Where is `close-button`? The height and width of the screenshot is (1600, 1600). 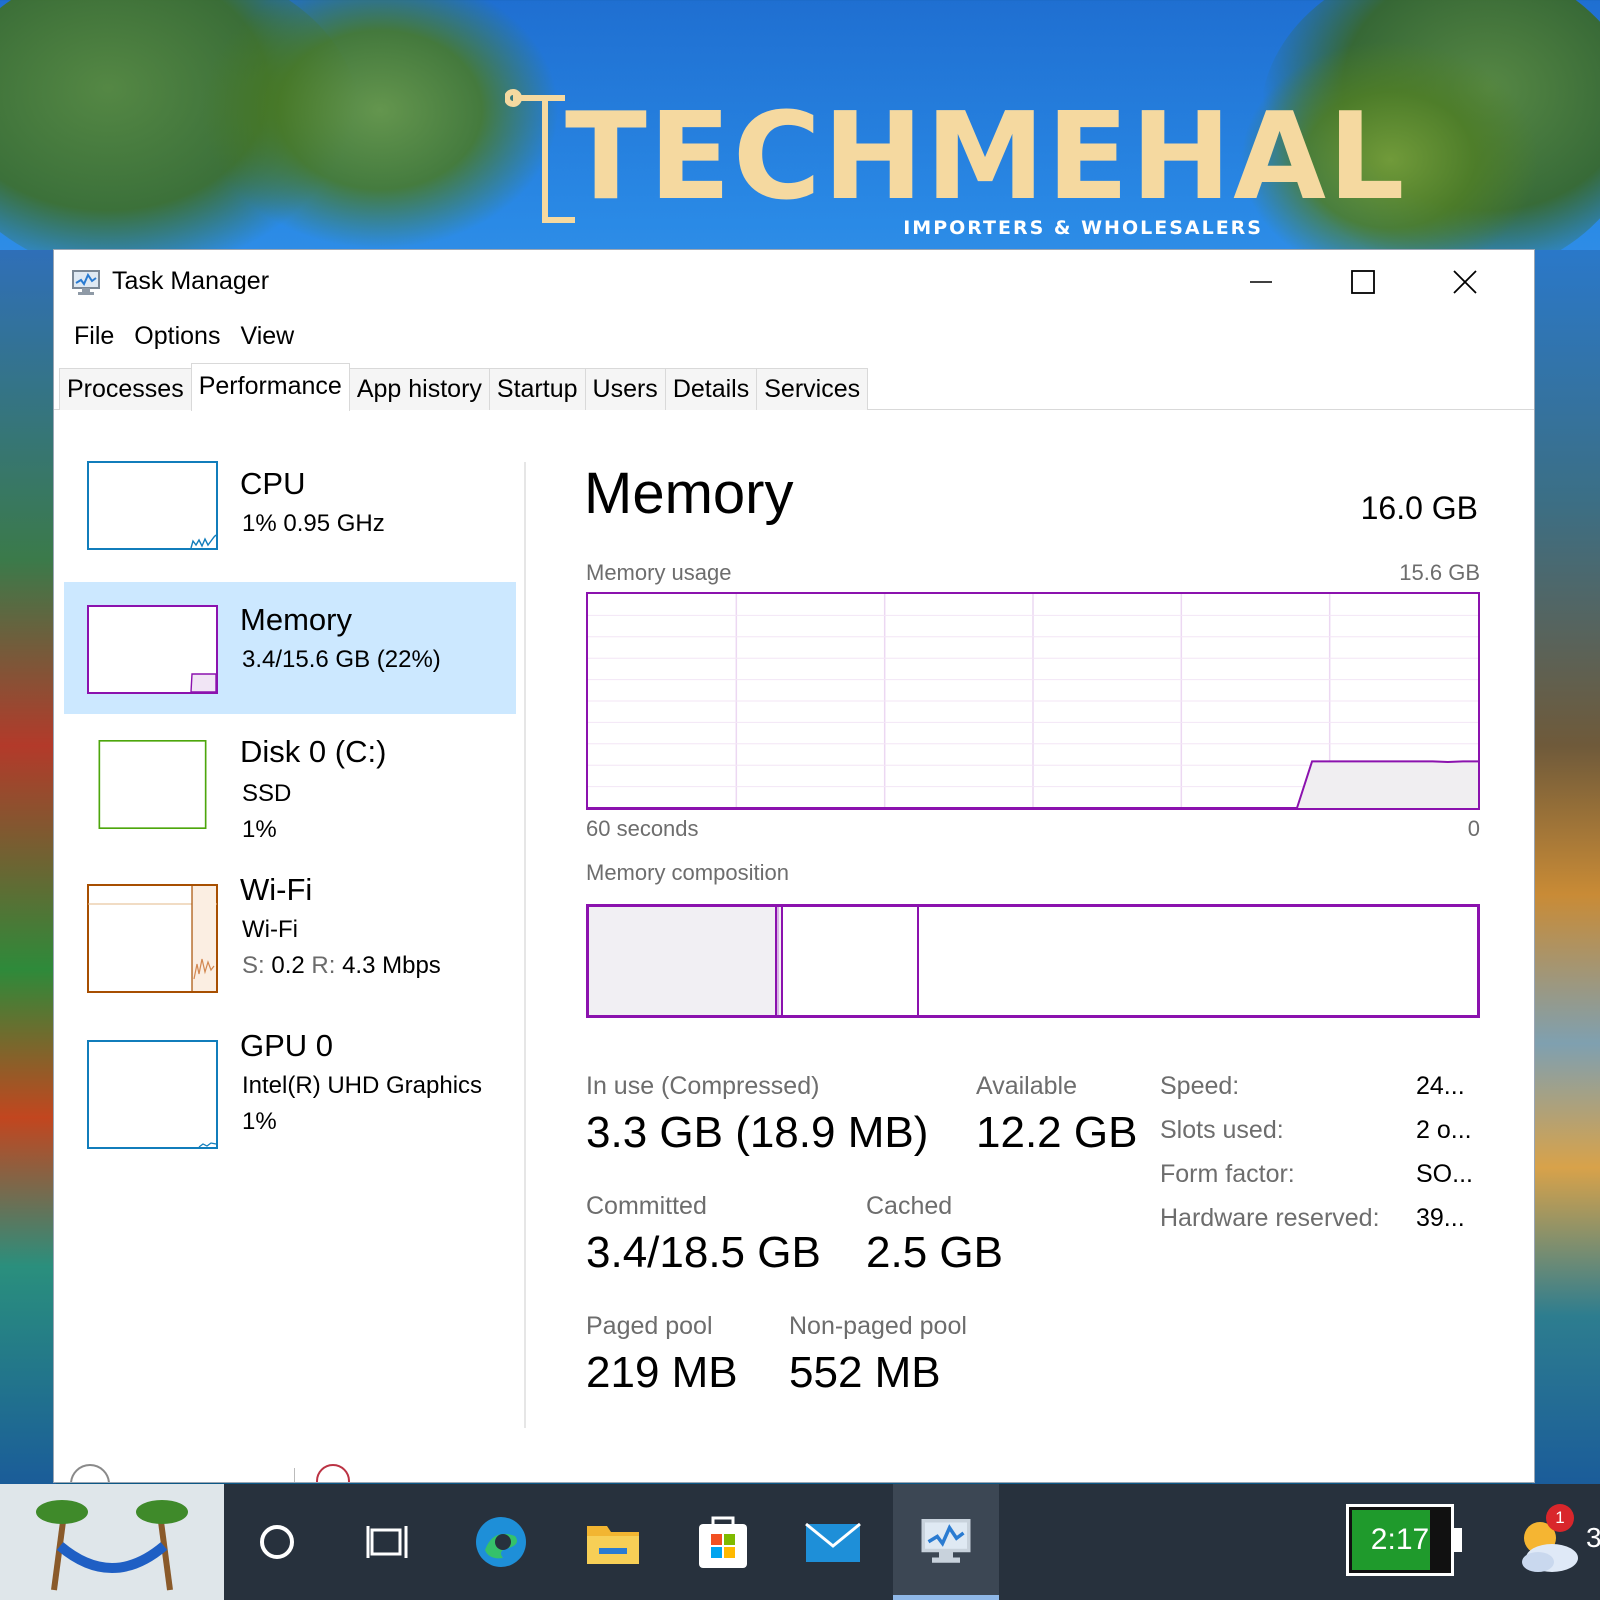
close-button is located at coordinates (1465, 282).